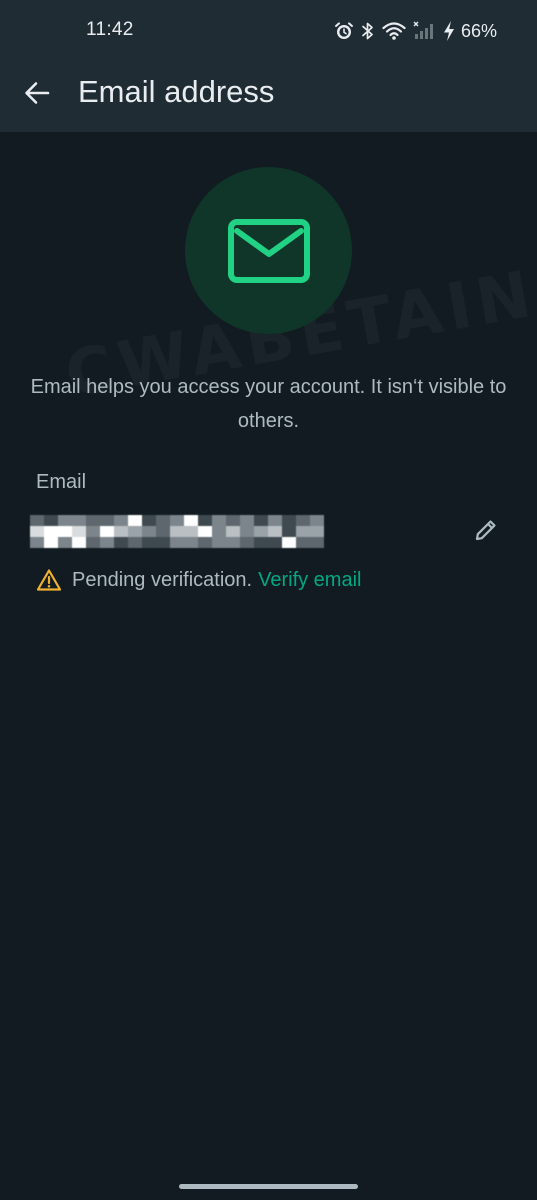  What do you see at coordinates (344, 31) in the screenshot?
I see `alarm-icon` at bounding box center [344, 31].